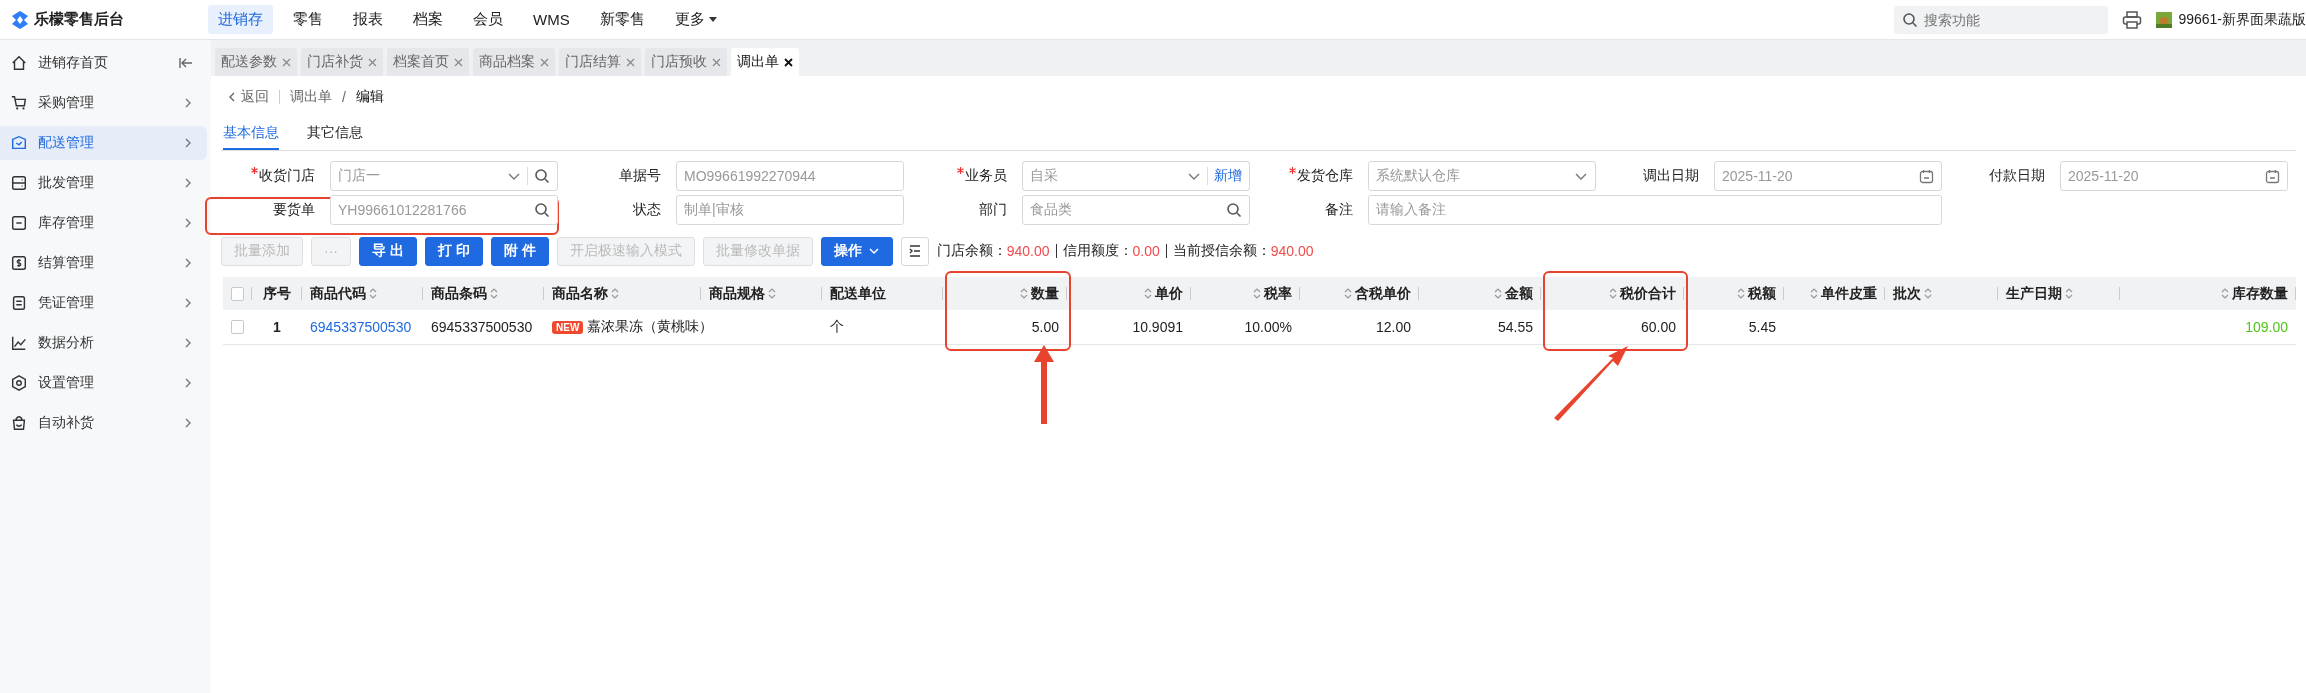  Describe the element at coordinates (1169, 293) in the screenshot. I see `column-header: 单价` at that location.